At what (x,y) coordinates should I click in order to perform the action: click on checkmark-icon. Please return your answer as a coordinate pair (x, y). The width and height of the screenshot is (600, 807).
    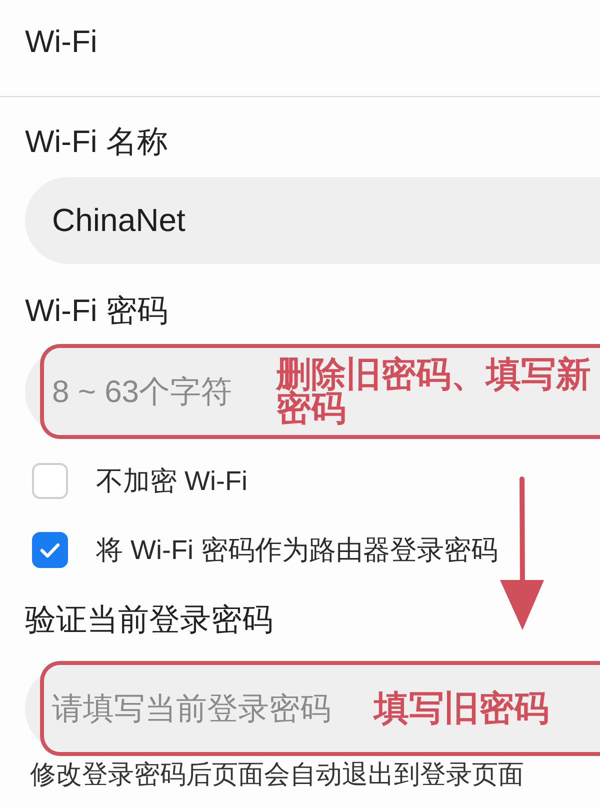
    Looking at the image, I should click on (50, 550).